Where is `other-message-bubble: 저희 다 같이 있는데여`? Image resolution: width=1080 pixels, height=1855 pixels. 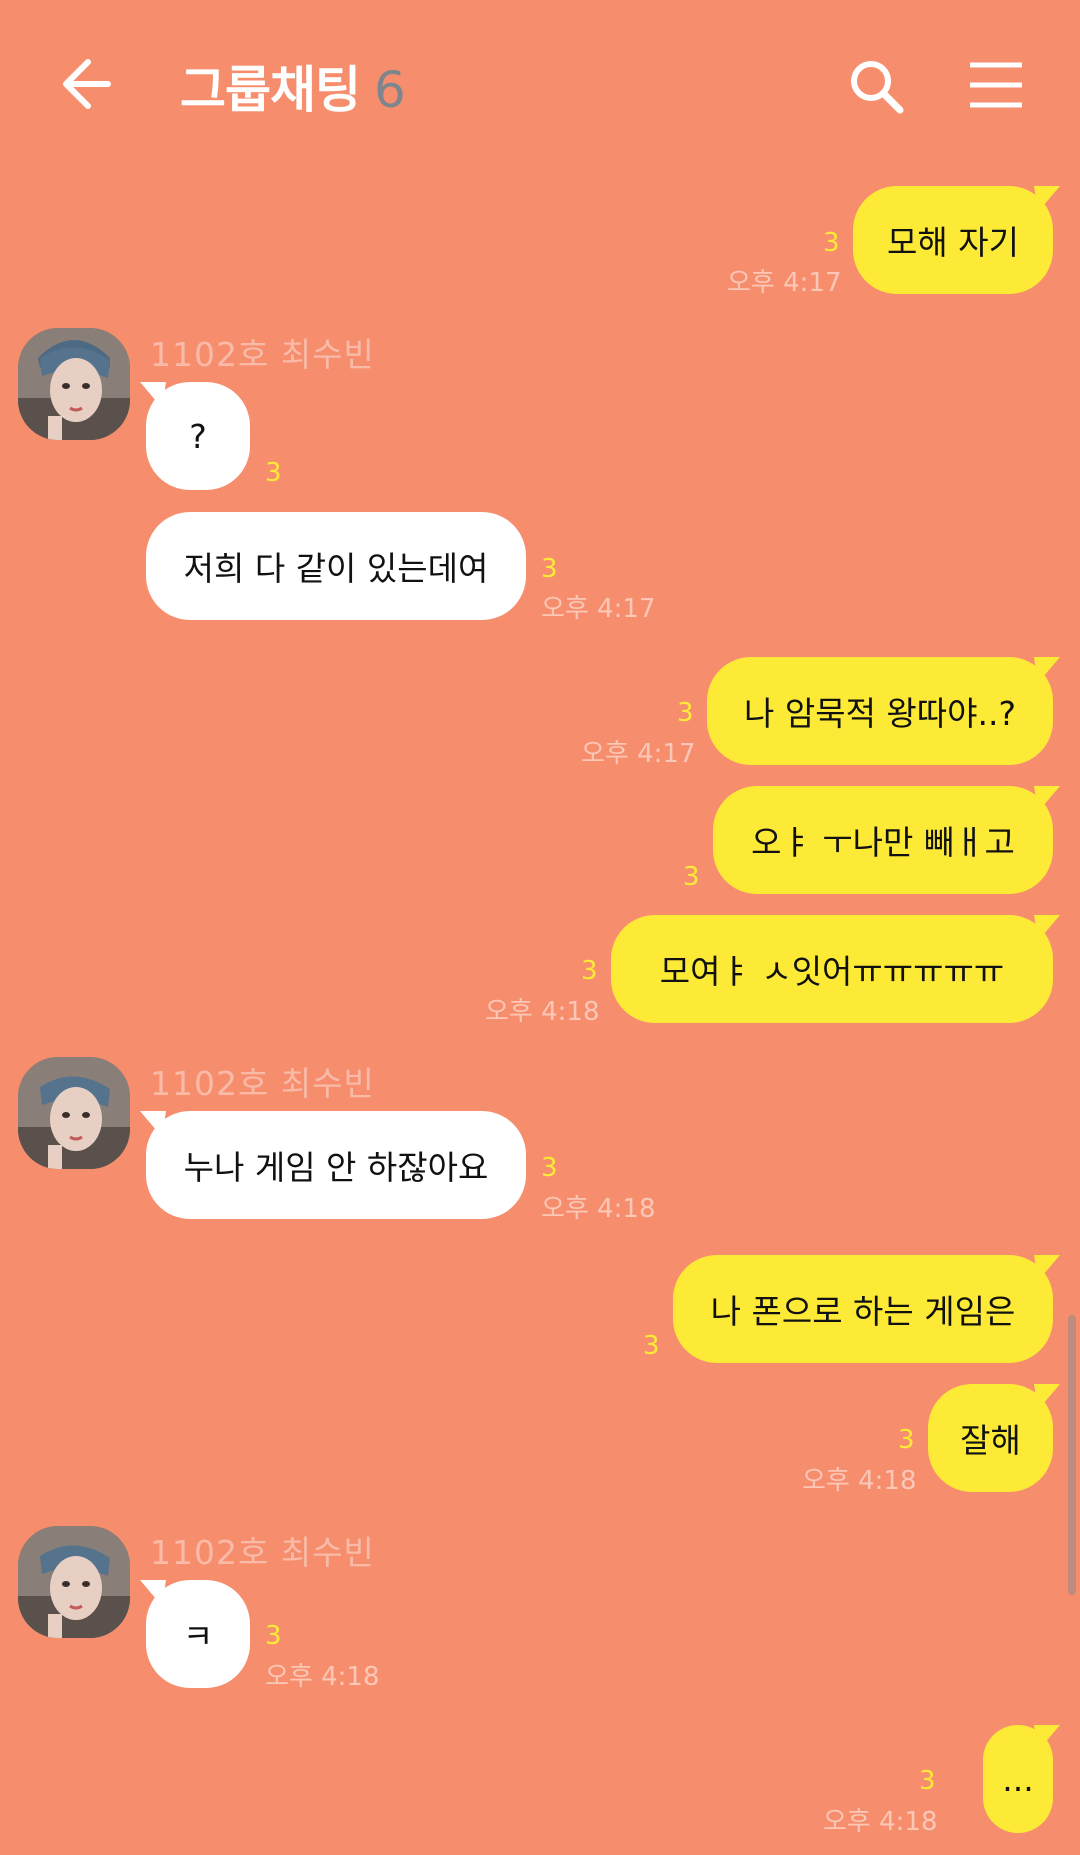 other-message-bubble: 저희 다 같이 있는데여 is located at coordinates (336, 566).